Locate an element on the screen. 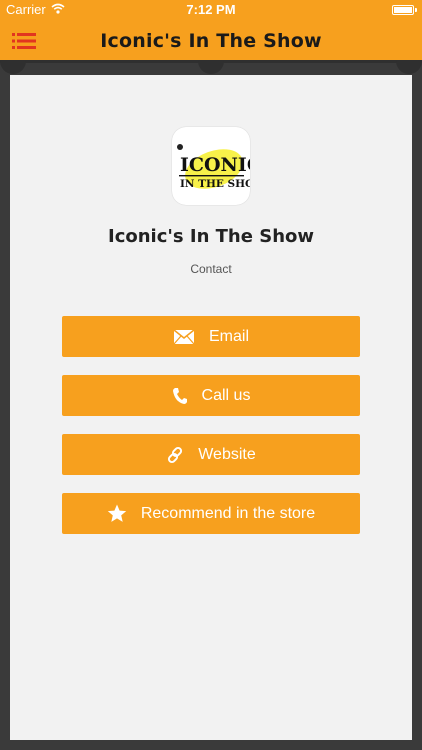  app-logo: ICONIC IN THE SHOW is located at coordinates (211, 166).